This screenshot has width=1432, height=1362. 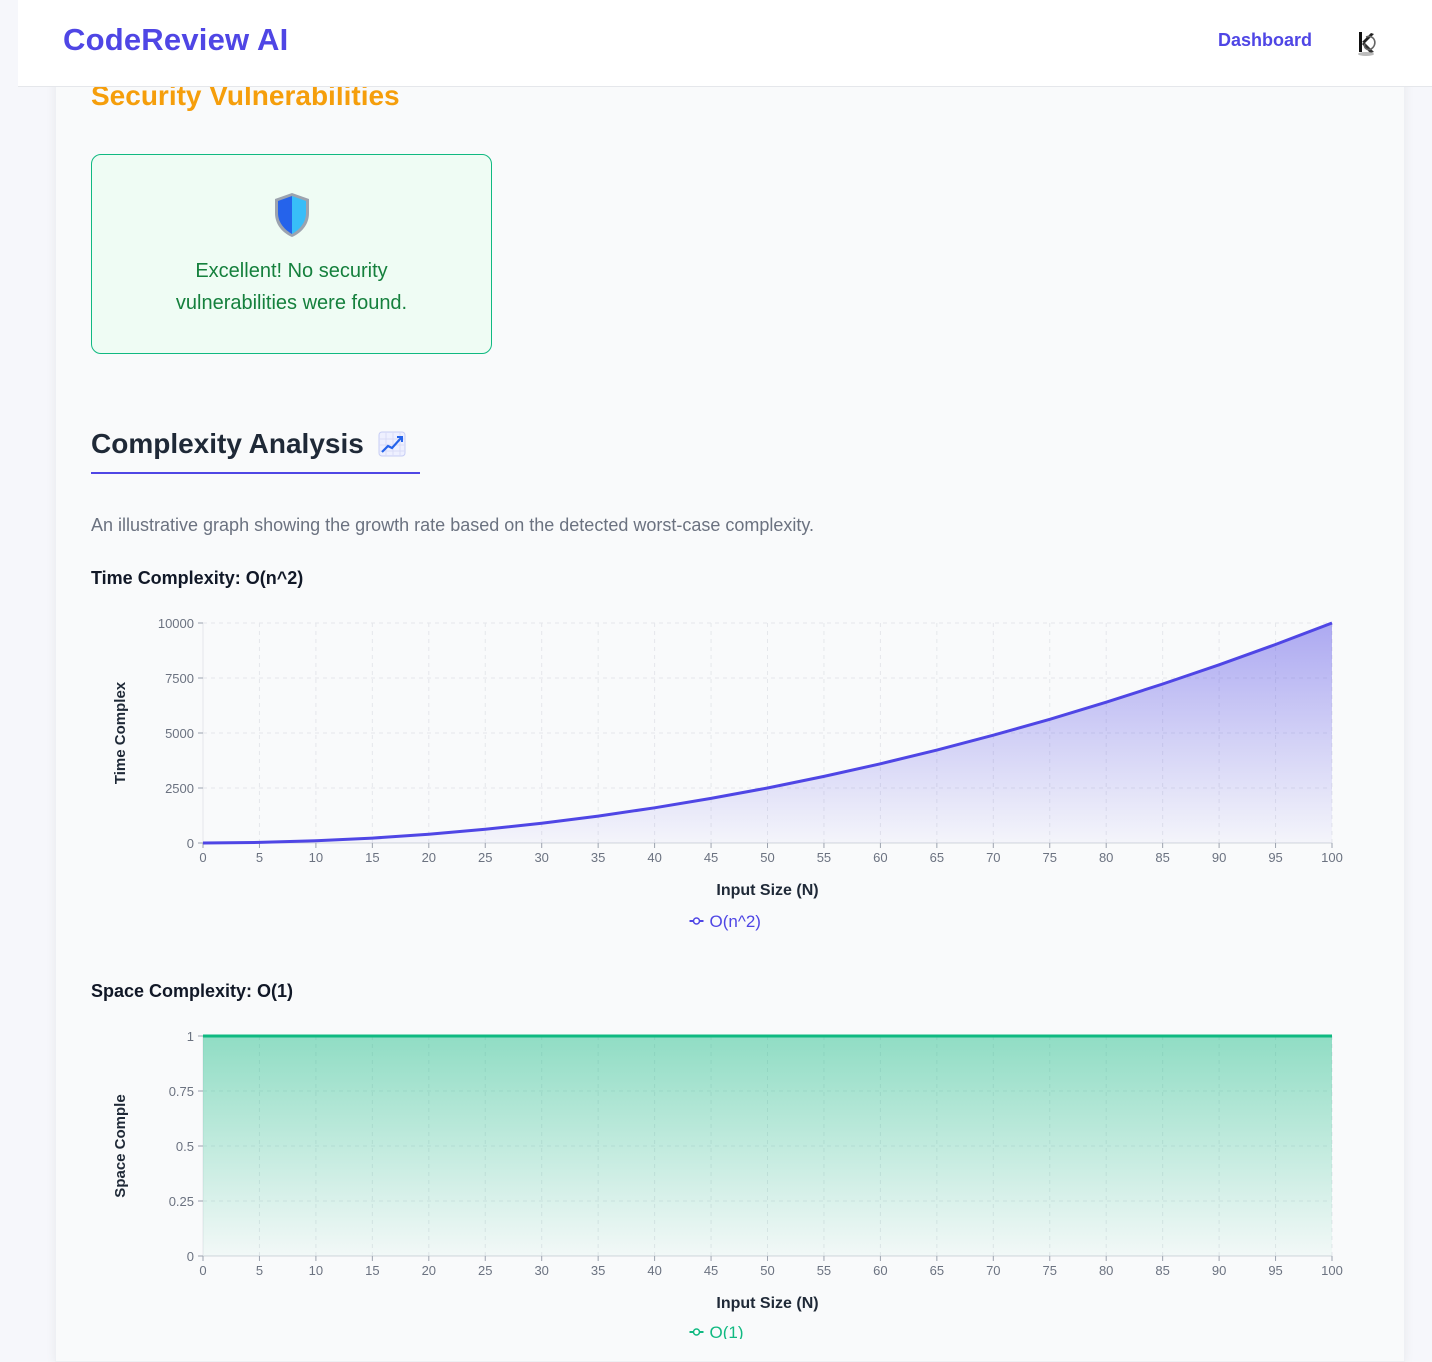 I want to click on chart-increasing-icon, so click(x=392, y=444).